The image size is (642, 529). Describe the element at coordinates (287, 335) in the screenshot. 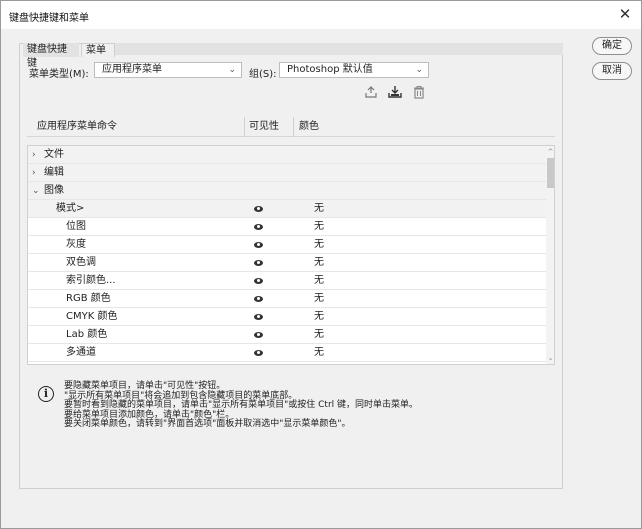

I see `list-item: Lab 颜色 无` at that location.